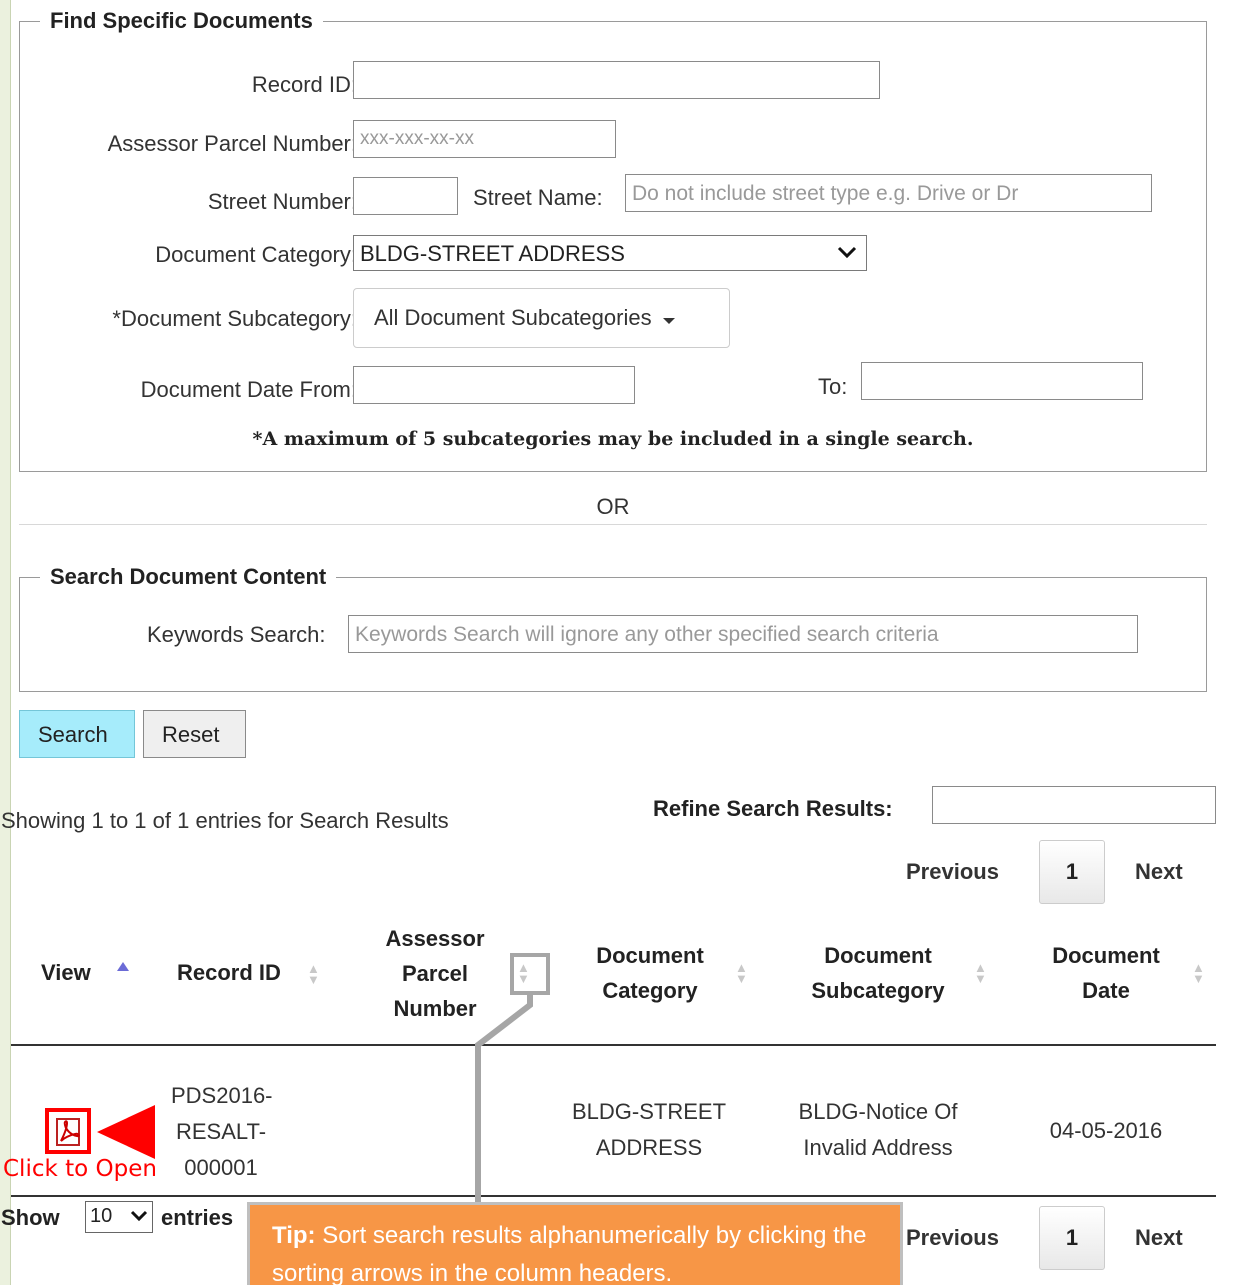  What do you see at coordinates (650, 990) in the screenshot?
I see `col-header-category-line-2: Category` at bounding box center [650, 990].